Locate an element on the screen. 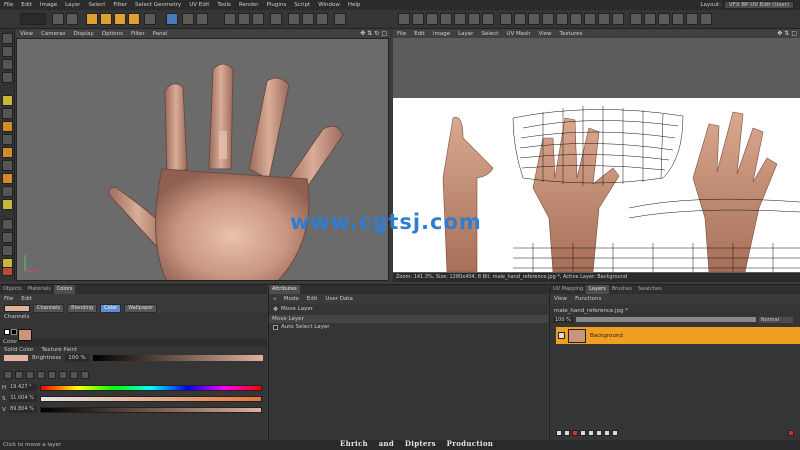 The width and height of the screenshot is (800, 450). render-view-icon is located at coordinates (188, 19).